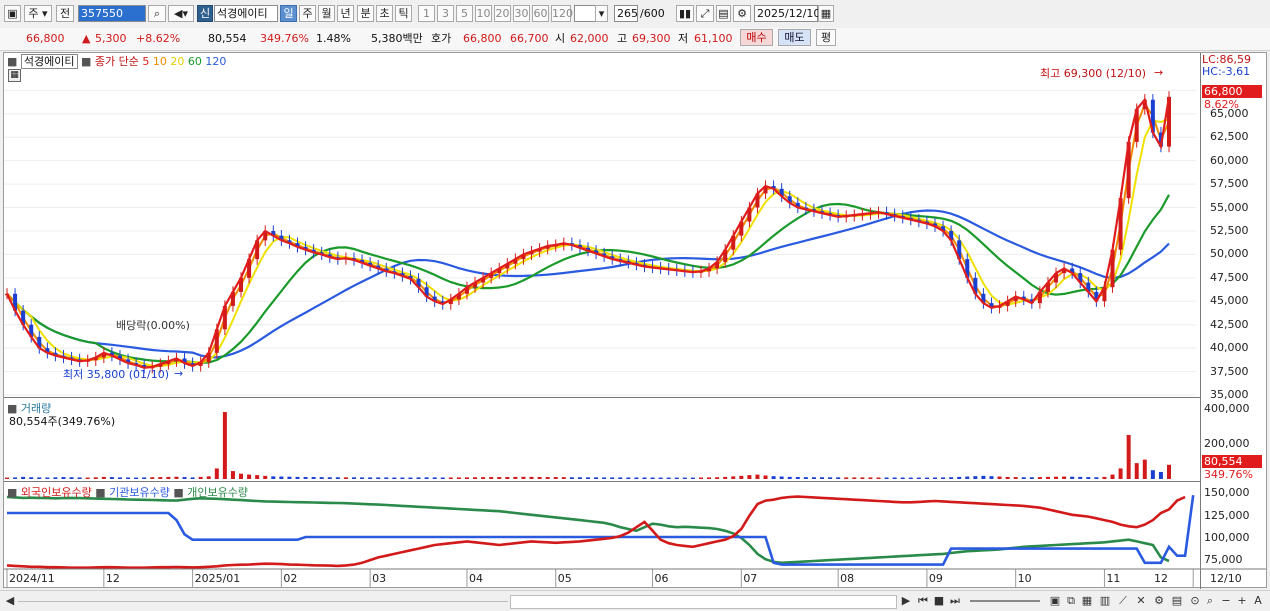 This screenshot has height=611, width=1270. I want to click on minute-5-button: 5, so click(464, 13).